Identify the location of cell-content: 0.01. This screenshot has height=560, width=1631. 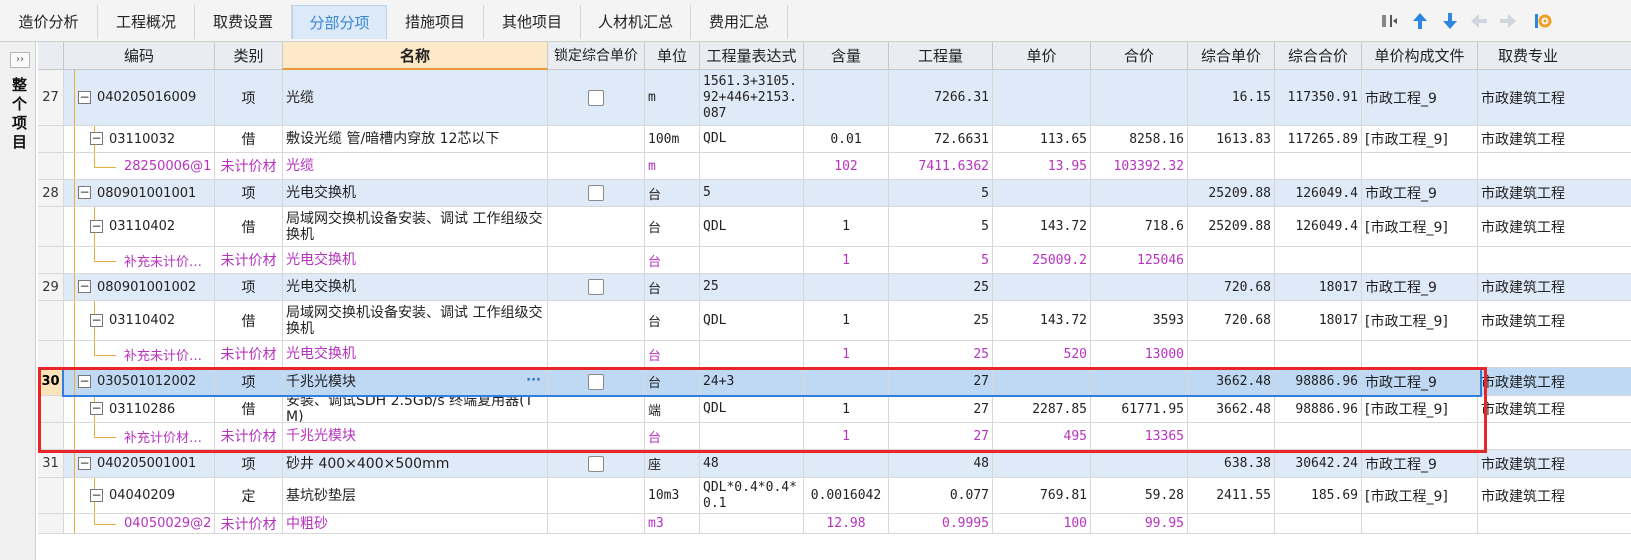
(846, 139).